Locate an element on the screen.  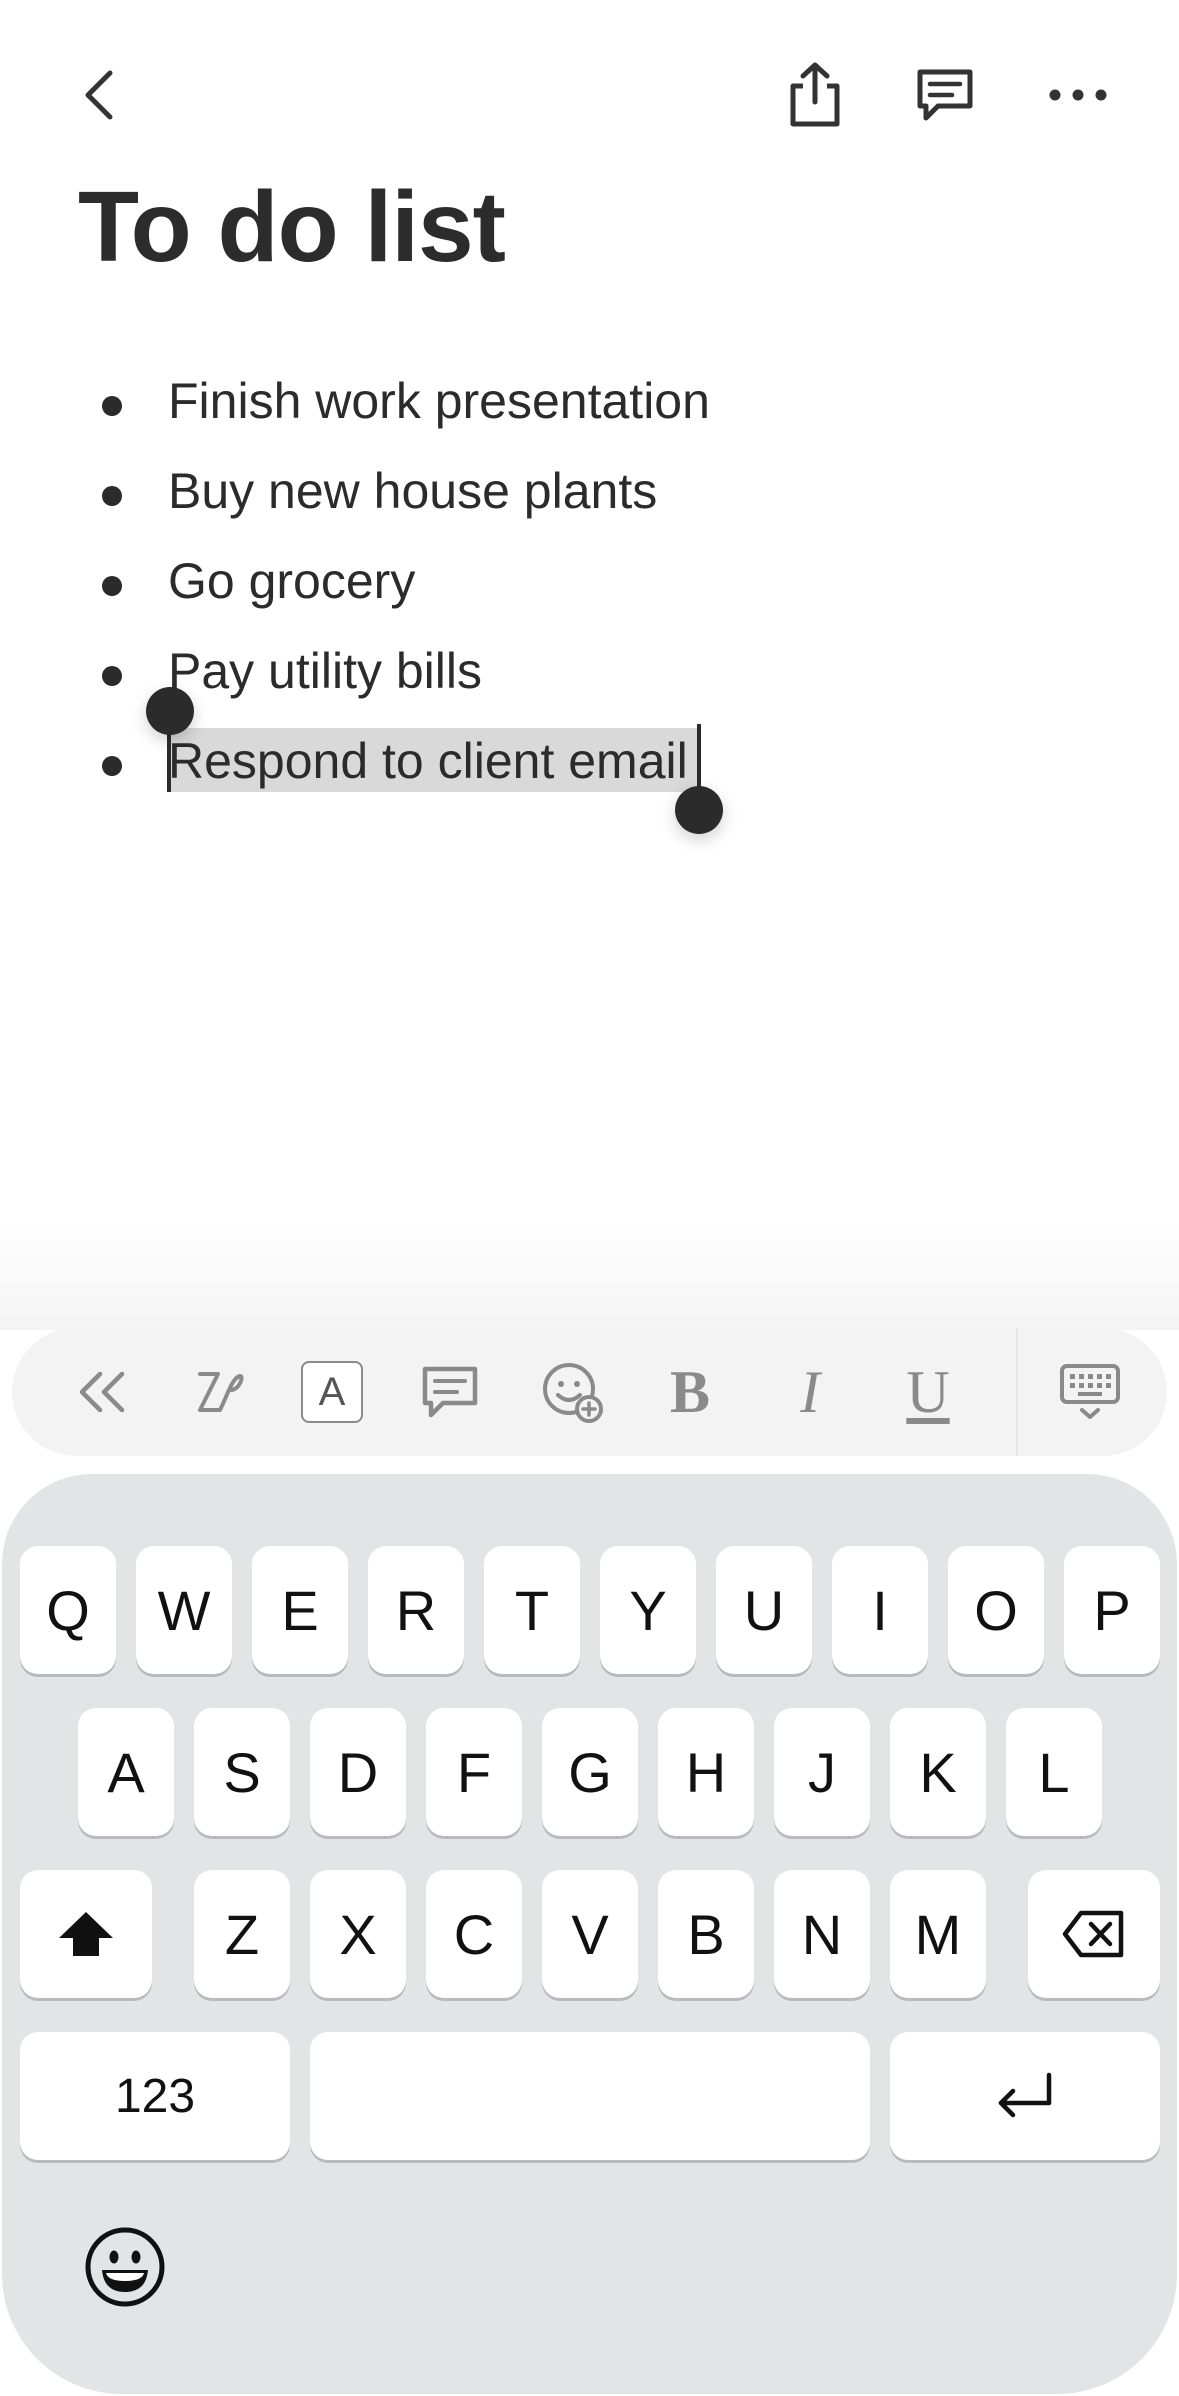
key-n: N is located at coordinates (822, 1934).